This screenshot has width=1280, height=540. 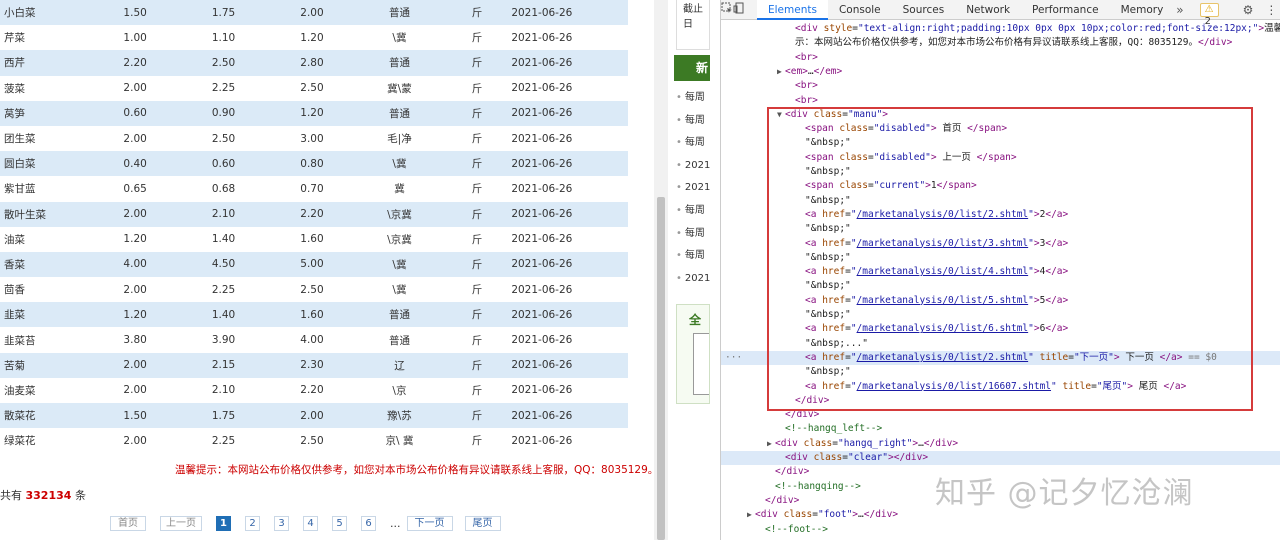 I want to click on highest-price-cell: 2.00, so click(x=312, y=416).